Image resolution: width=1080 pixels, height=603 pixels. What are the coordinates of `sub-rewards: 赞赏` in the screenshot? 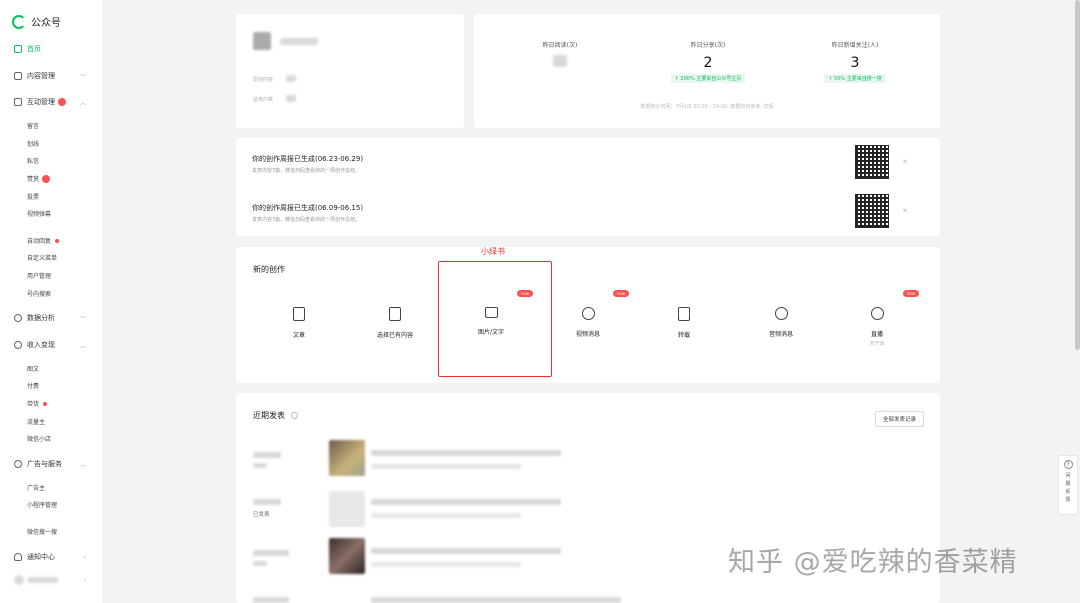 It's located at (39, 178).